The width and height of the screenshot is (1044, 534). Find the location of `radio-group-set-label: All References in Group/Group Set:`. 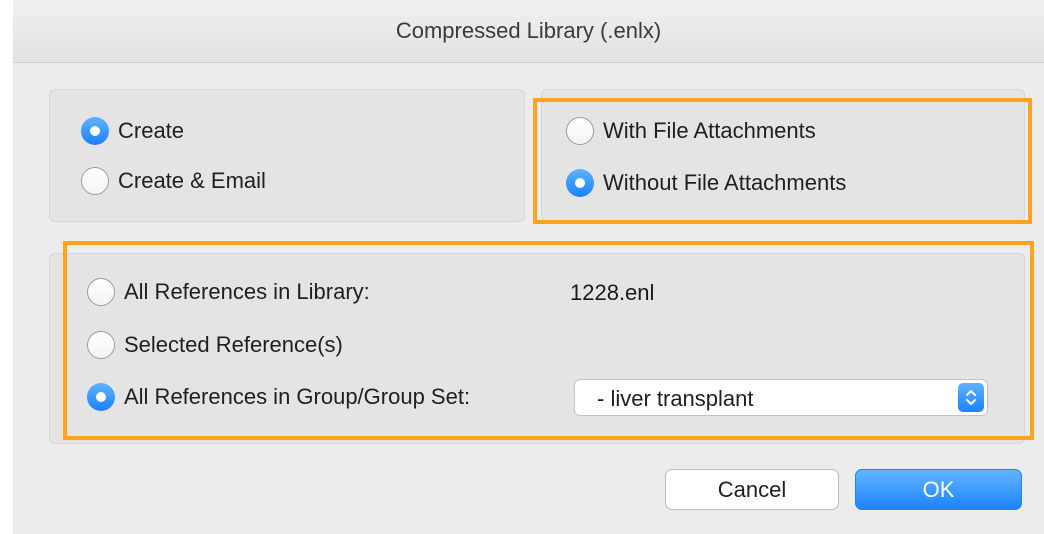

radio-group-set-label: All References in Group/Group Set: is located at coordinates (297, 396).